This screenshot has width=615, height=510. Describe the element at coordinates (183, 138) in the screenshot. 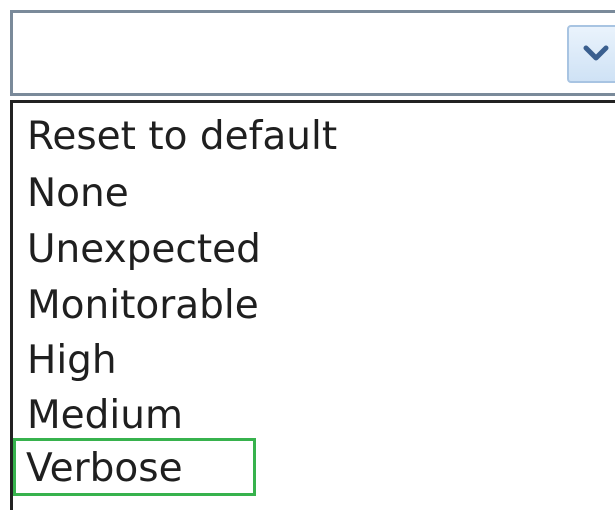

I see `option-reset-to-default: Reset to default` at that location.